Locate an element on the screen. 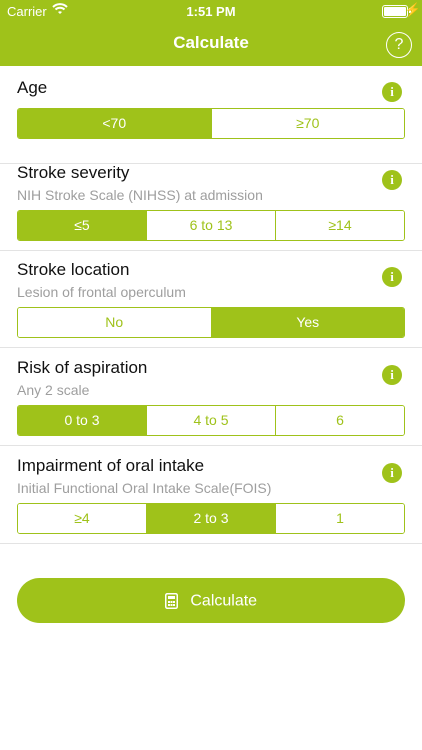  segmented-control: No Yes is located at coordinates (211, 322).